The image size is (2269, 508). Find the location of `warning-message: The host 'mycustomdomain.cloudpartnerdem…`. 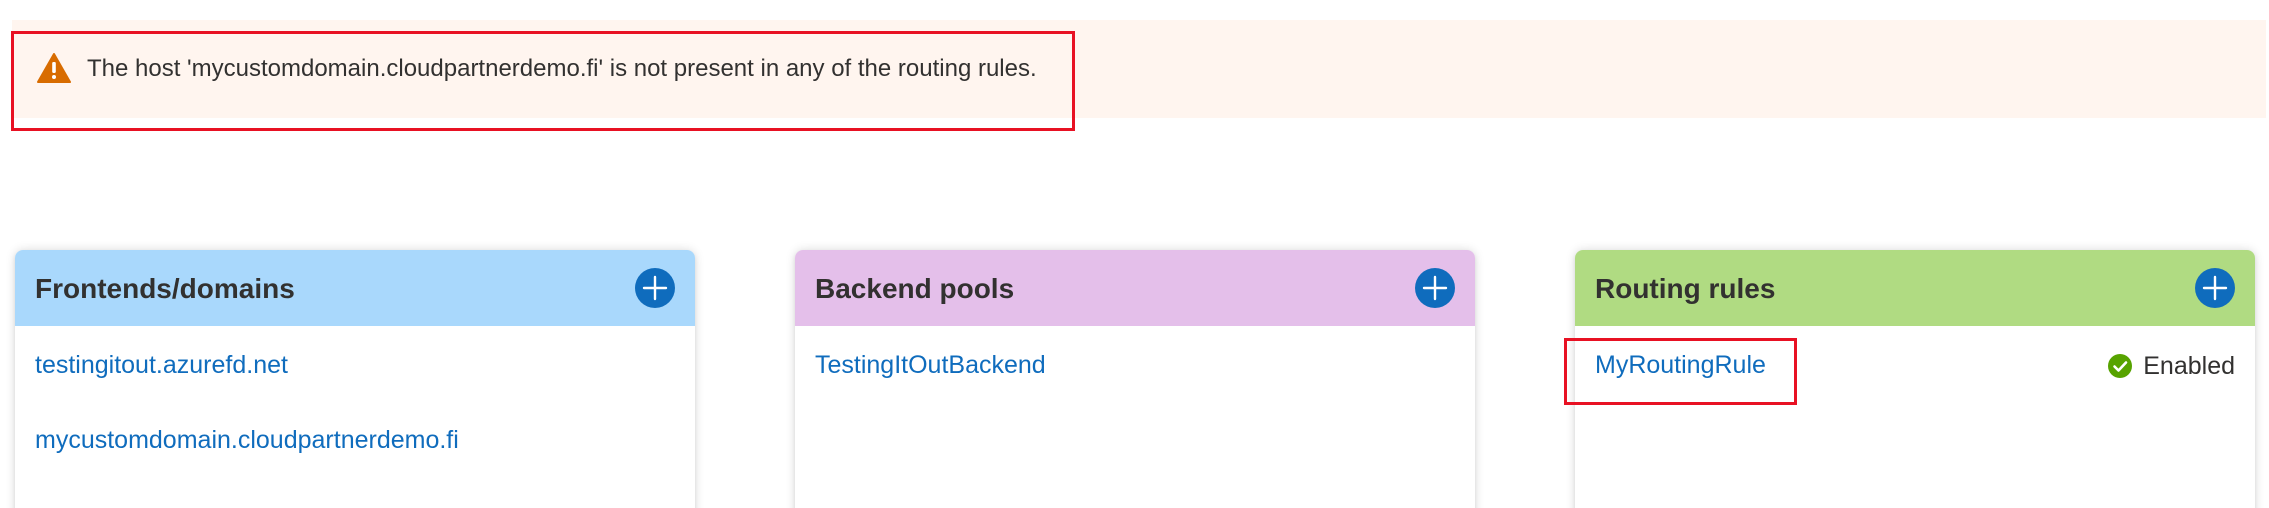

warning-message: The host 'mycustomdomain.cloudpartnerdem… is located at coordinates (562, 68).